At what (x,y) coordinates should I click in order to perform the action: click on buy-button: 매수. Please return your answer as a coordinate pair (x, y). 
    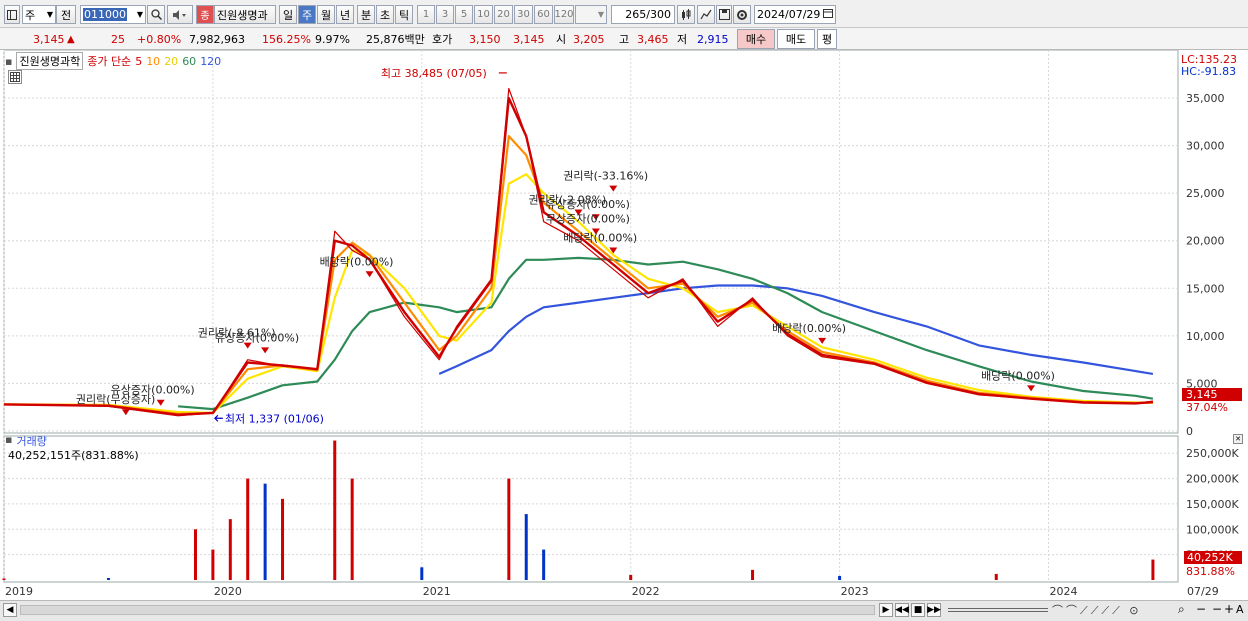
    Looking at the image, I should click on (756, 39).